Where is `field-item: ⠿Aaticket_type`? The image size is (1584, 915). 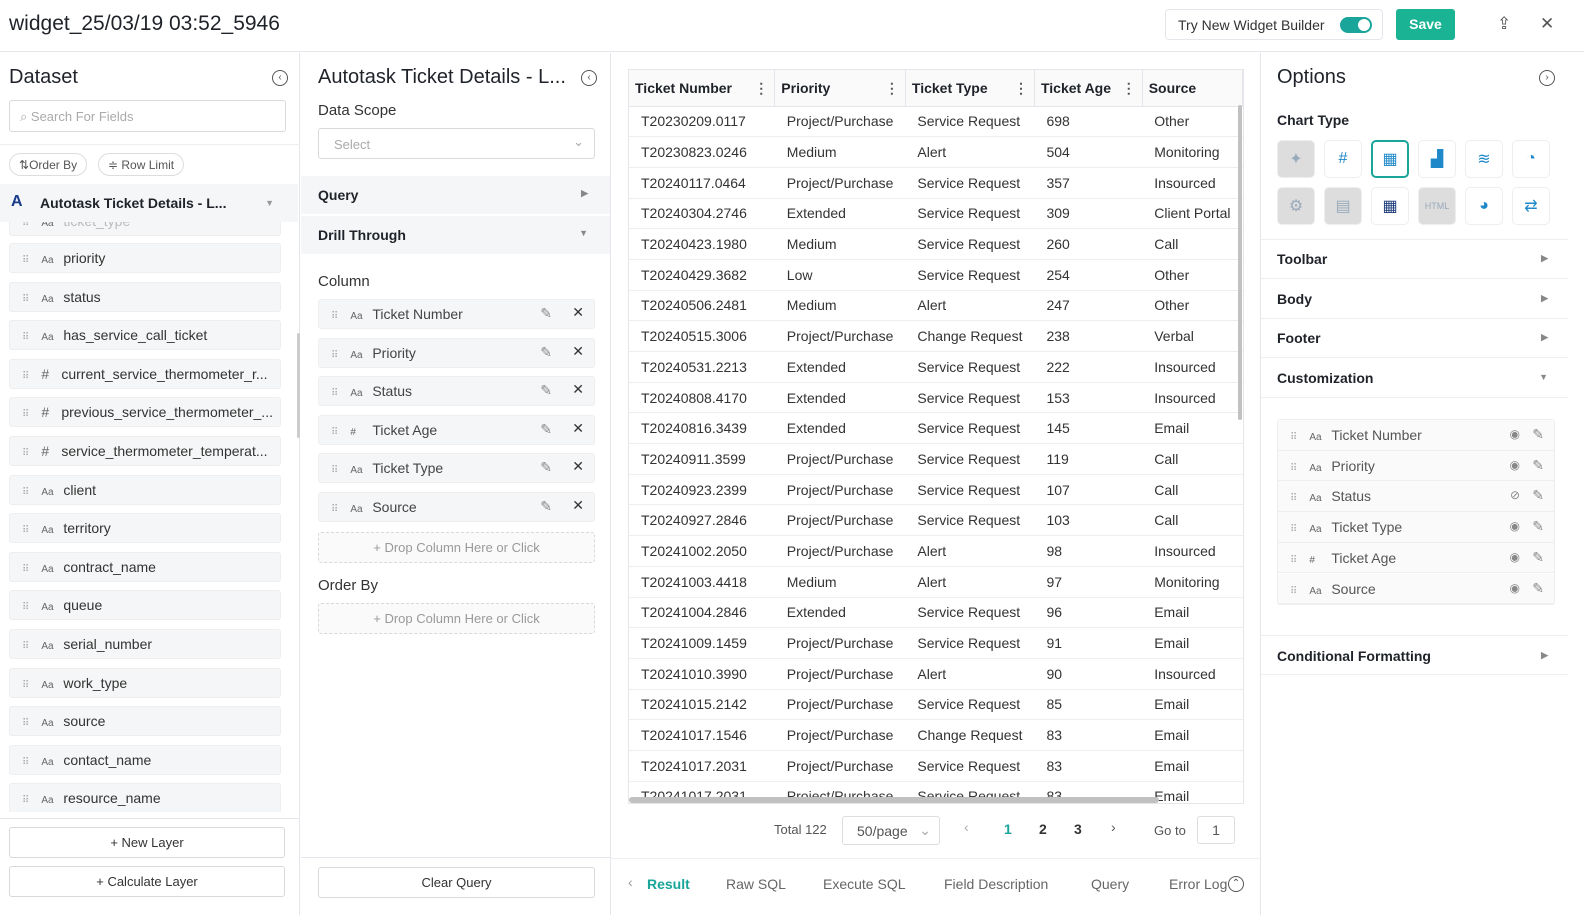 field-item: ⠿Aaticket_type is located at coordinates (145, 229).